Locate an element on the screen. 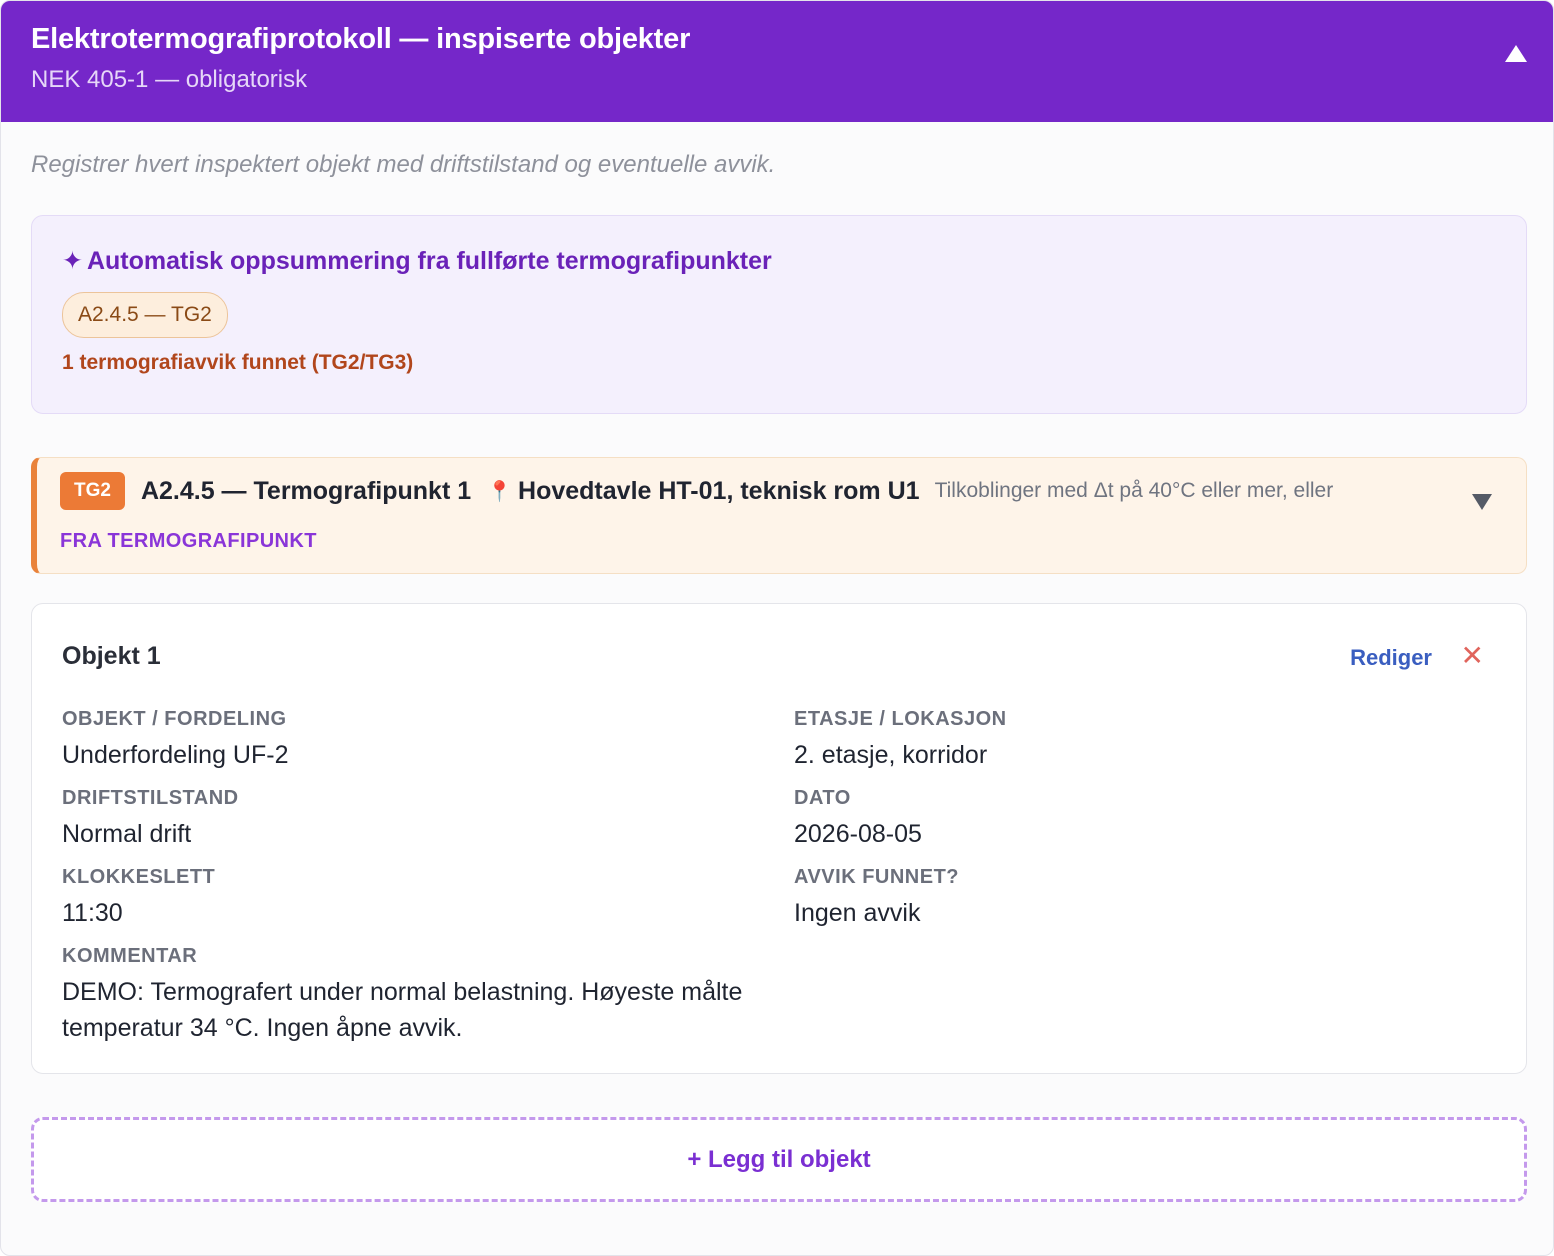 Image resolution: width=1554 pixels, height=1256 pixels. panel-subtitle: NEK 405-1 — obligatorisk is located at coordinates (169, 79).